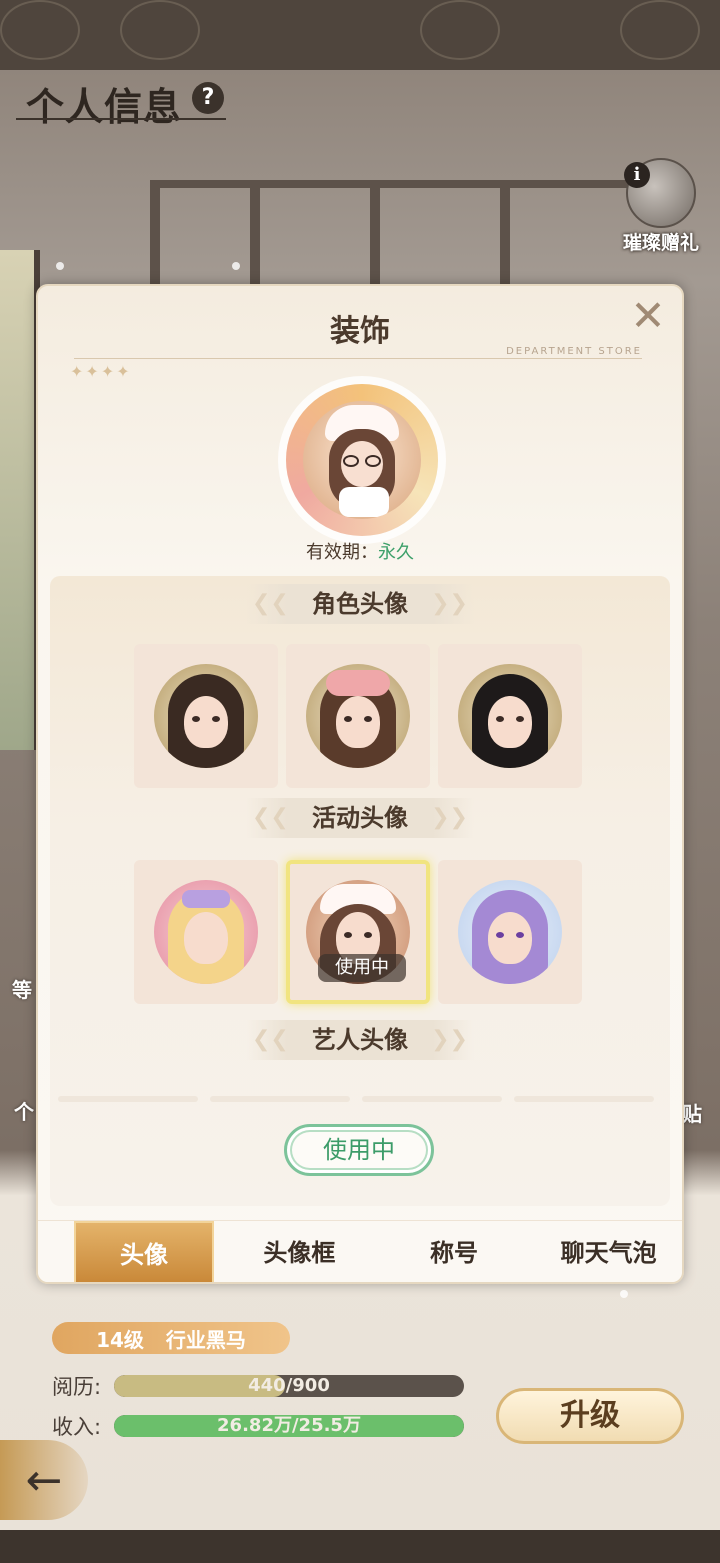  What do you see at coordinates (660, 193) in the screenshot?
I see `gift-icon: i` at bounding box center [660, 193].